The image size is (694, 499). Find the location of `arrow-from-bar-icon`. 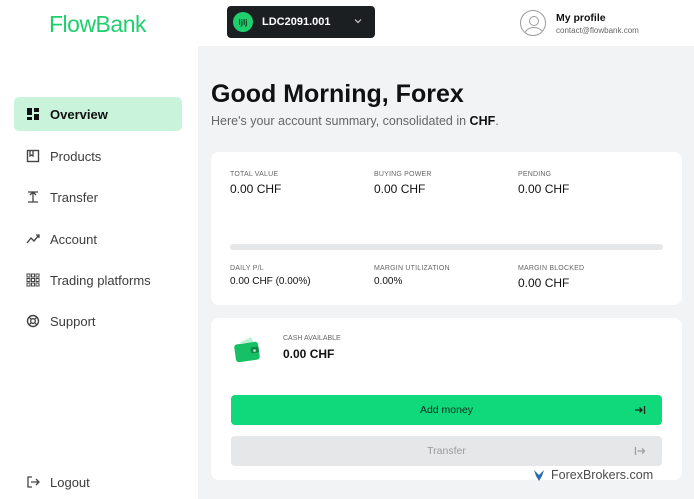

arrow-from-bar-icon is located at coordinates (640, 451).